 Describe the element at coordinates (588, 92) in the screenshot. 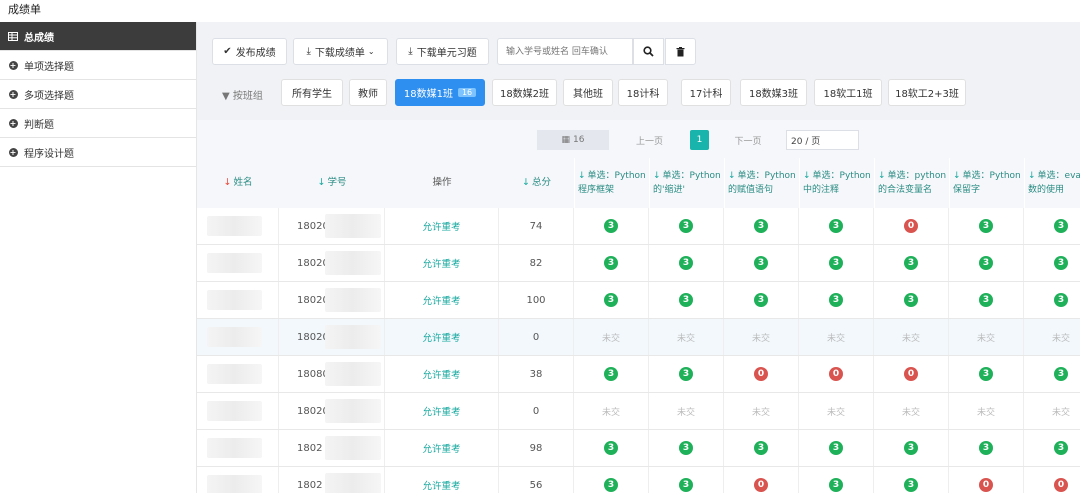

I see `class-filter-other: 其他班` at that location.